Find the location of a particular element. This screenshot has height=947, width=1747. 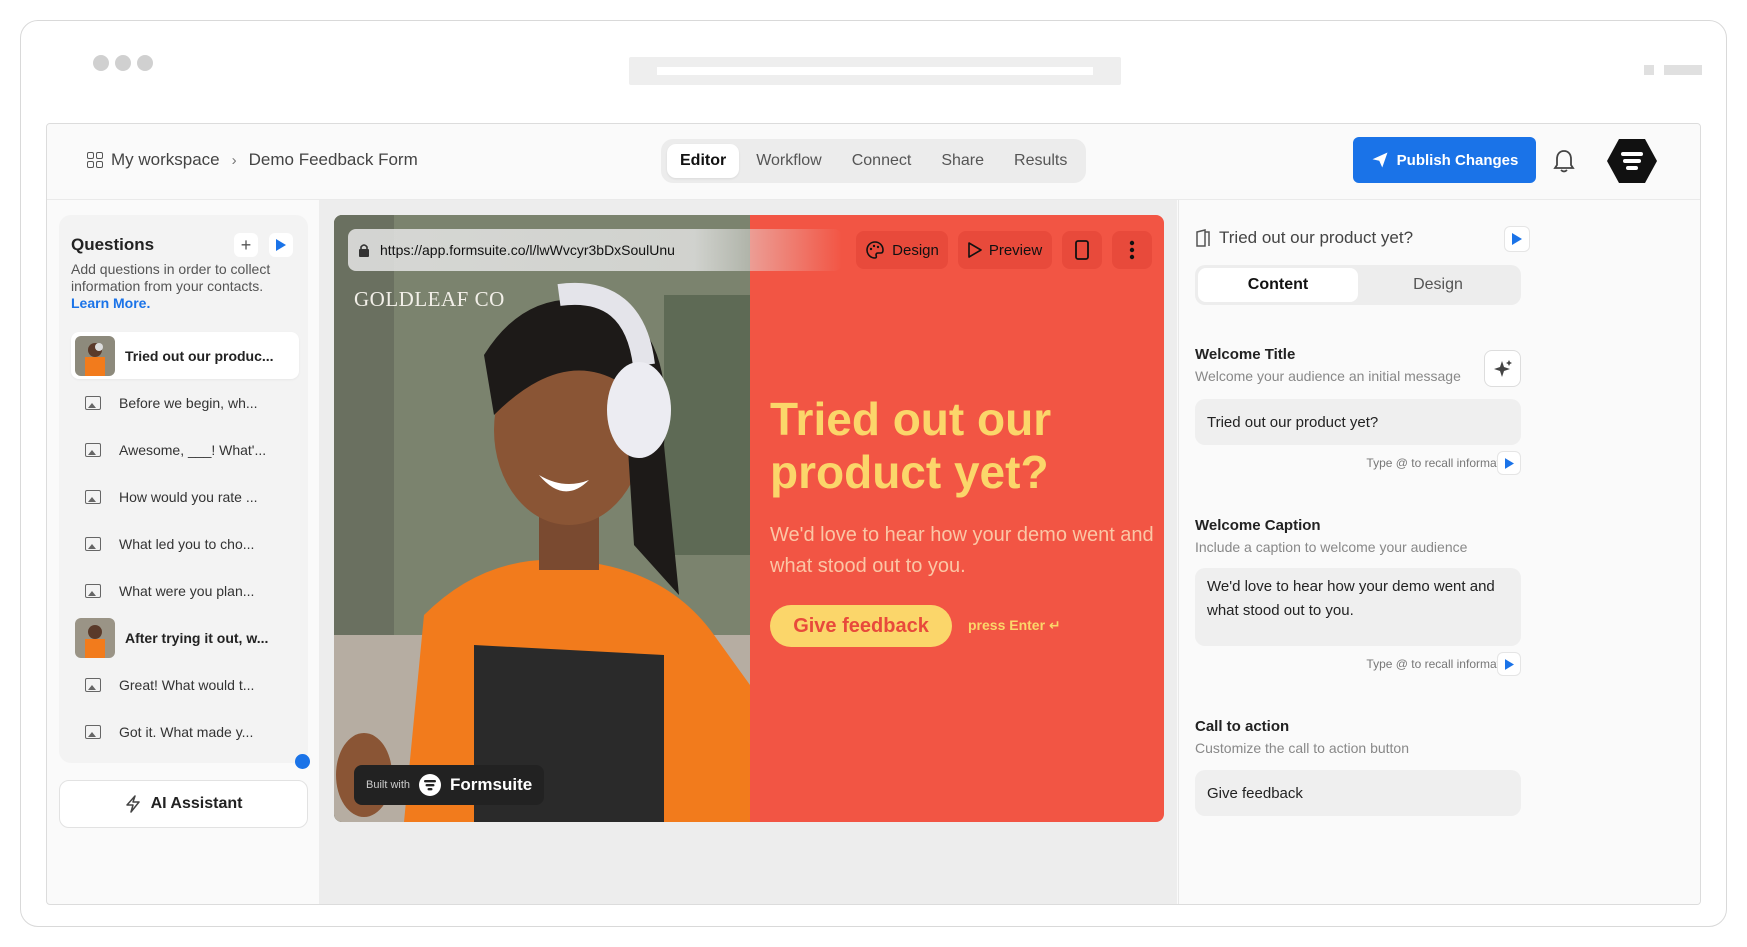

design-button: Design is located at coordinates (902, 250).